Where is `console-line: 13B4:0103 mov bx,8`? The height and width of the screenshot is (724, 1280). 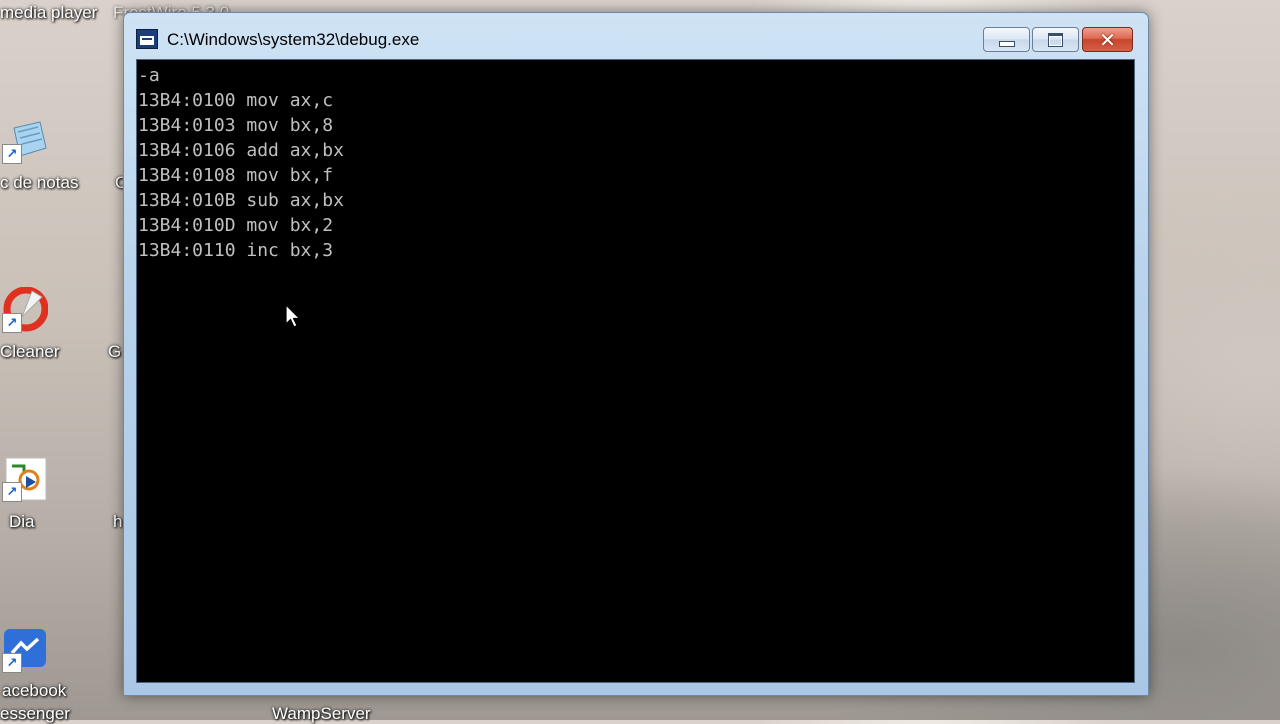
console-line: 13B4:0103 mov bx,8 is located at coordinates (236, 125).